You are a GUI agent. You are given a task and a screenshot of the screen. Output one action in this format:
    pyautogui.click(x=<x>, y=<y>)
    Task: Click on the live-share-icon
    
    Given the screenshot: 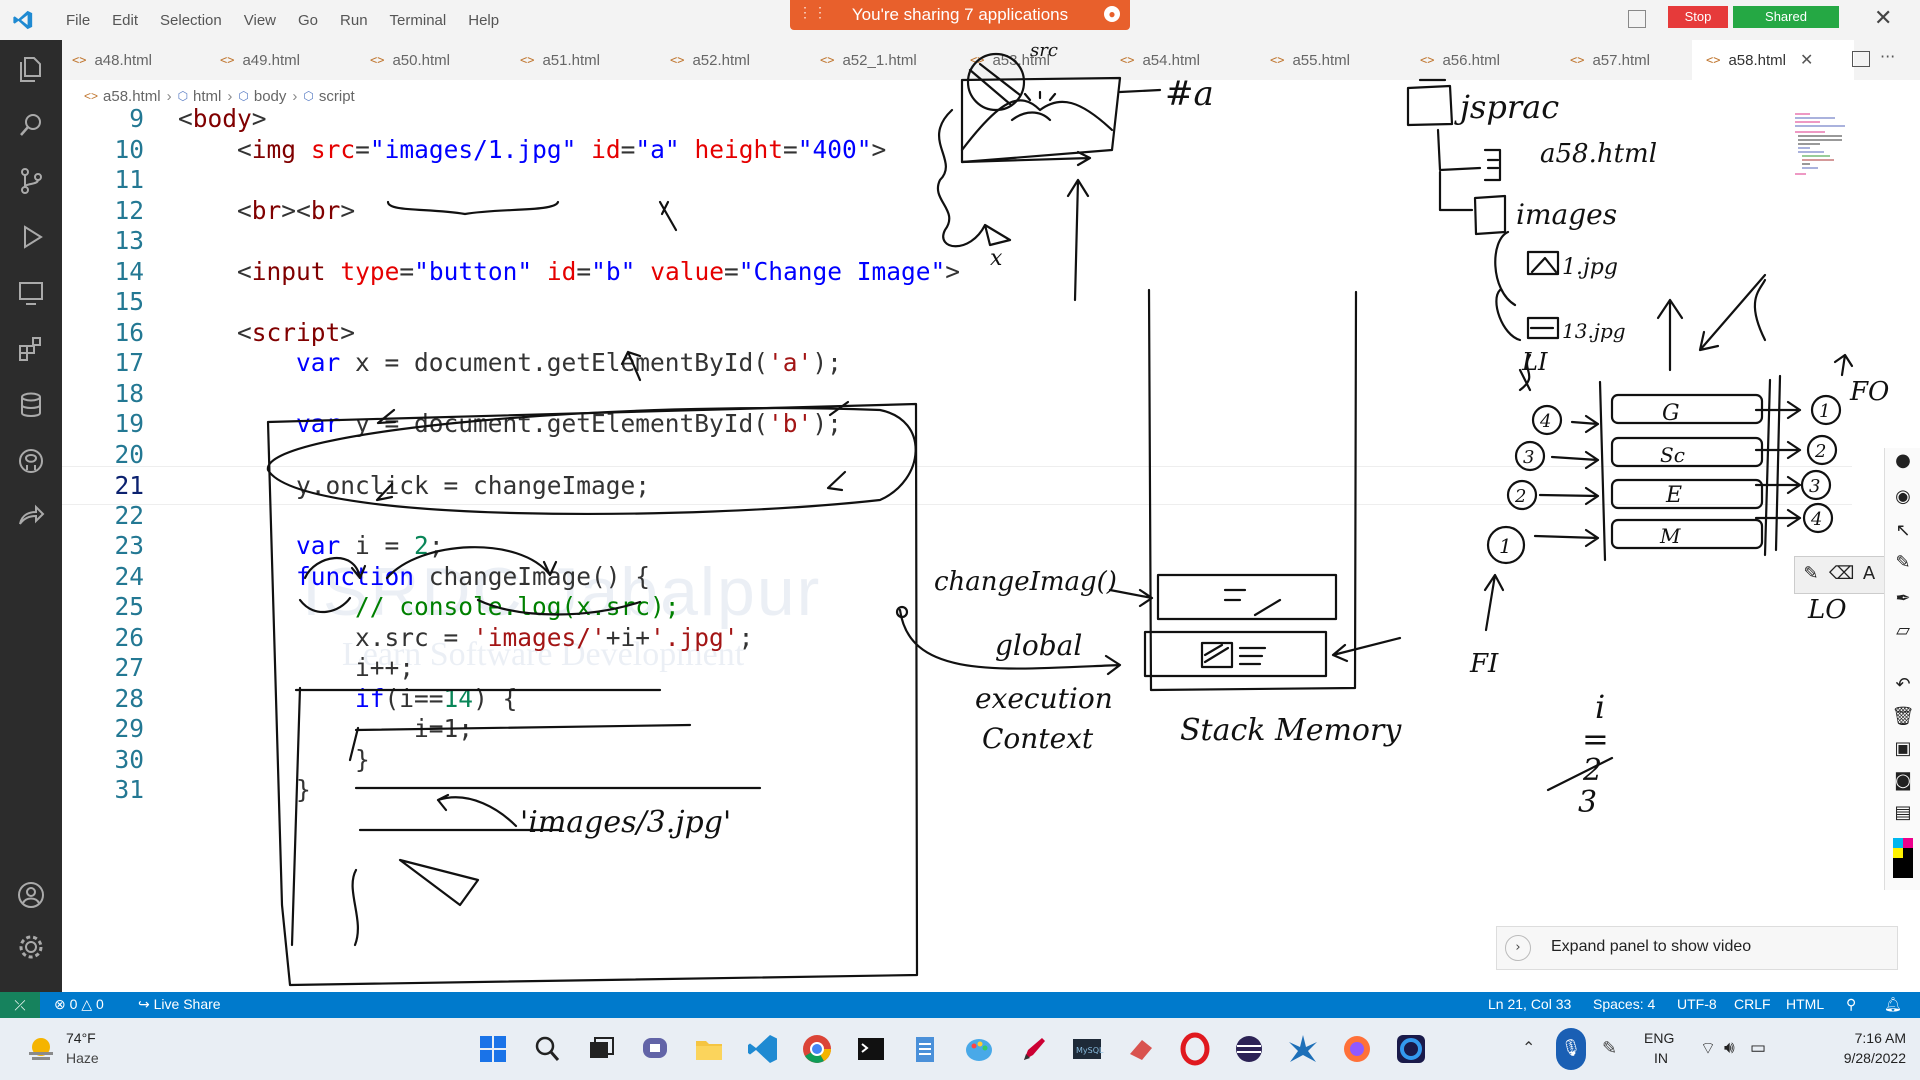 What is the action you would take?
    pyautogui.click(x=31, y=517)
    